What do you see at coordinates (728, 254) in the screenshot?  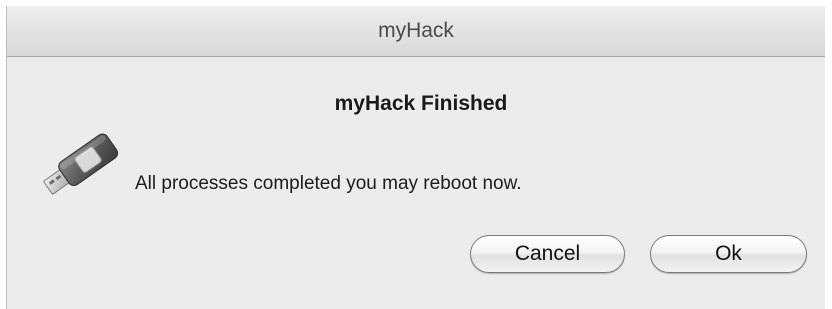 I see `ok-button: Ok` at bounding box center [728, 254].